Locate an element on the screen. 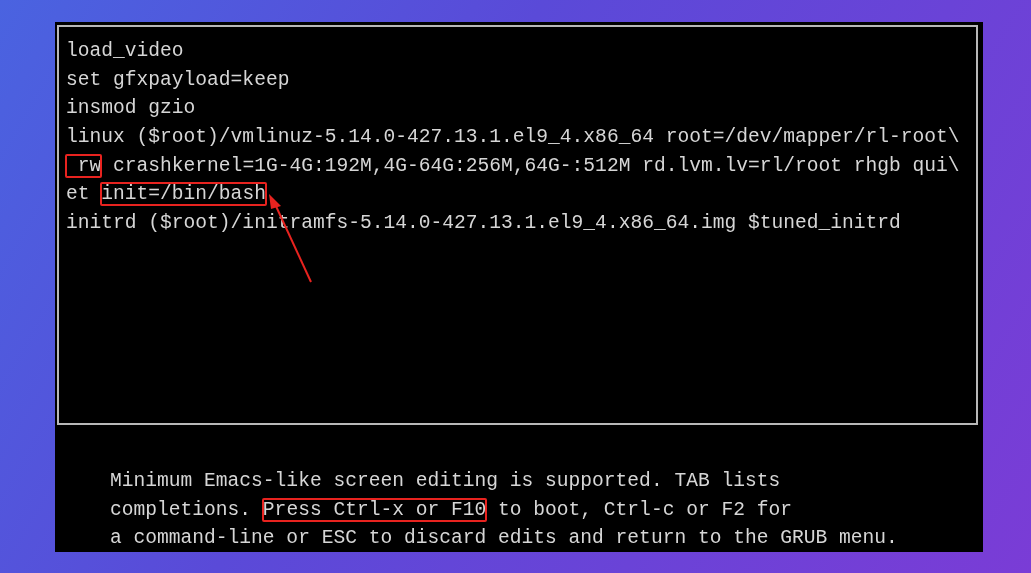 This screenshot has width=1031, height=573. code-line: set gfxpayload=keep is located at coordinates (178, 79).